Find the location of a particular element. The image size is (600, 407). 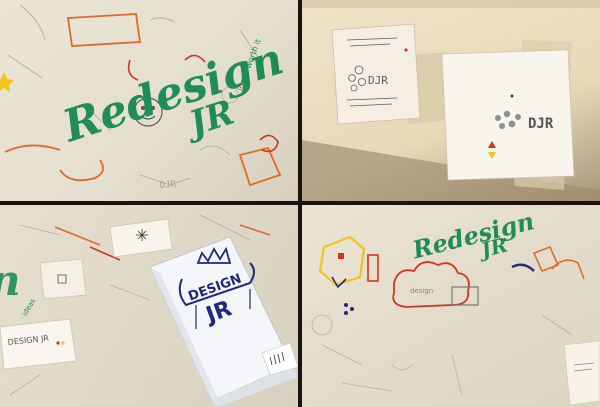

navy-dot-cluster is located at coordinates (349, 309).